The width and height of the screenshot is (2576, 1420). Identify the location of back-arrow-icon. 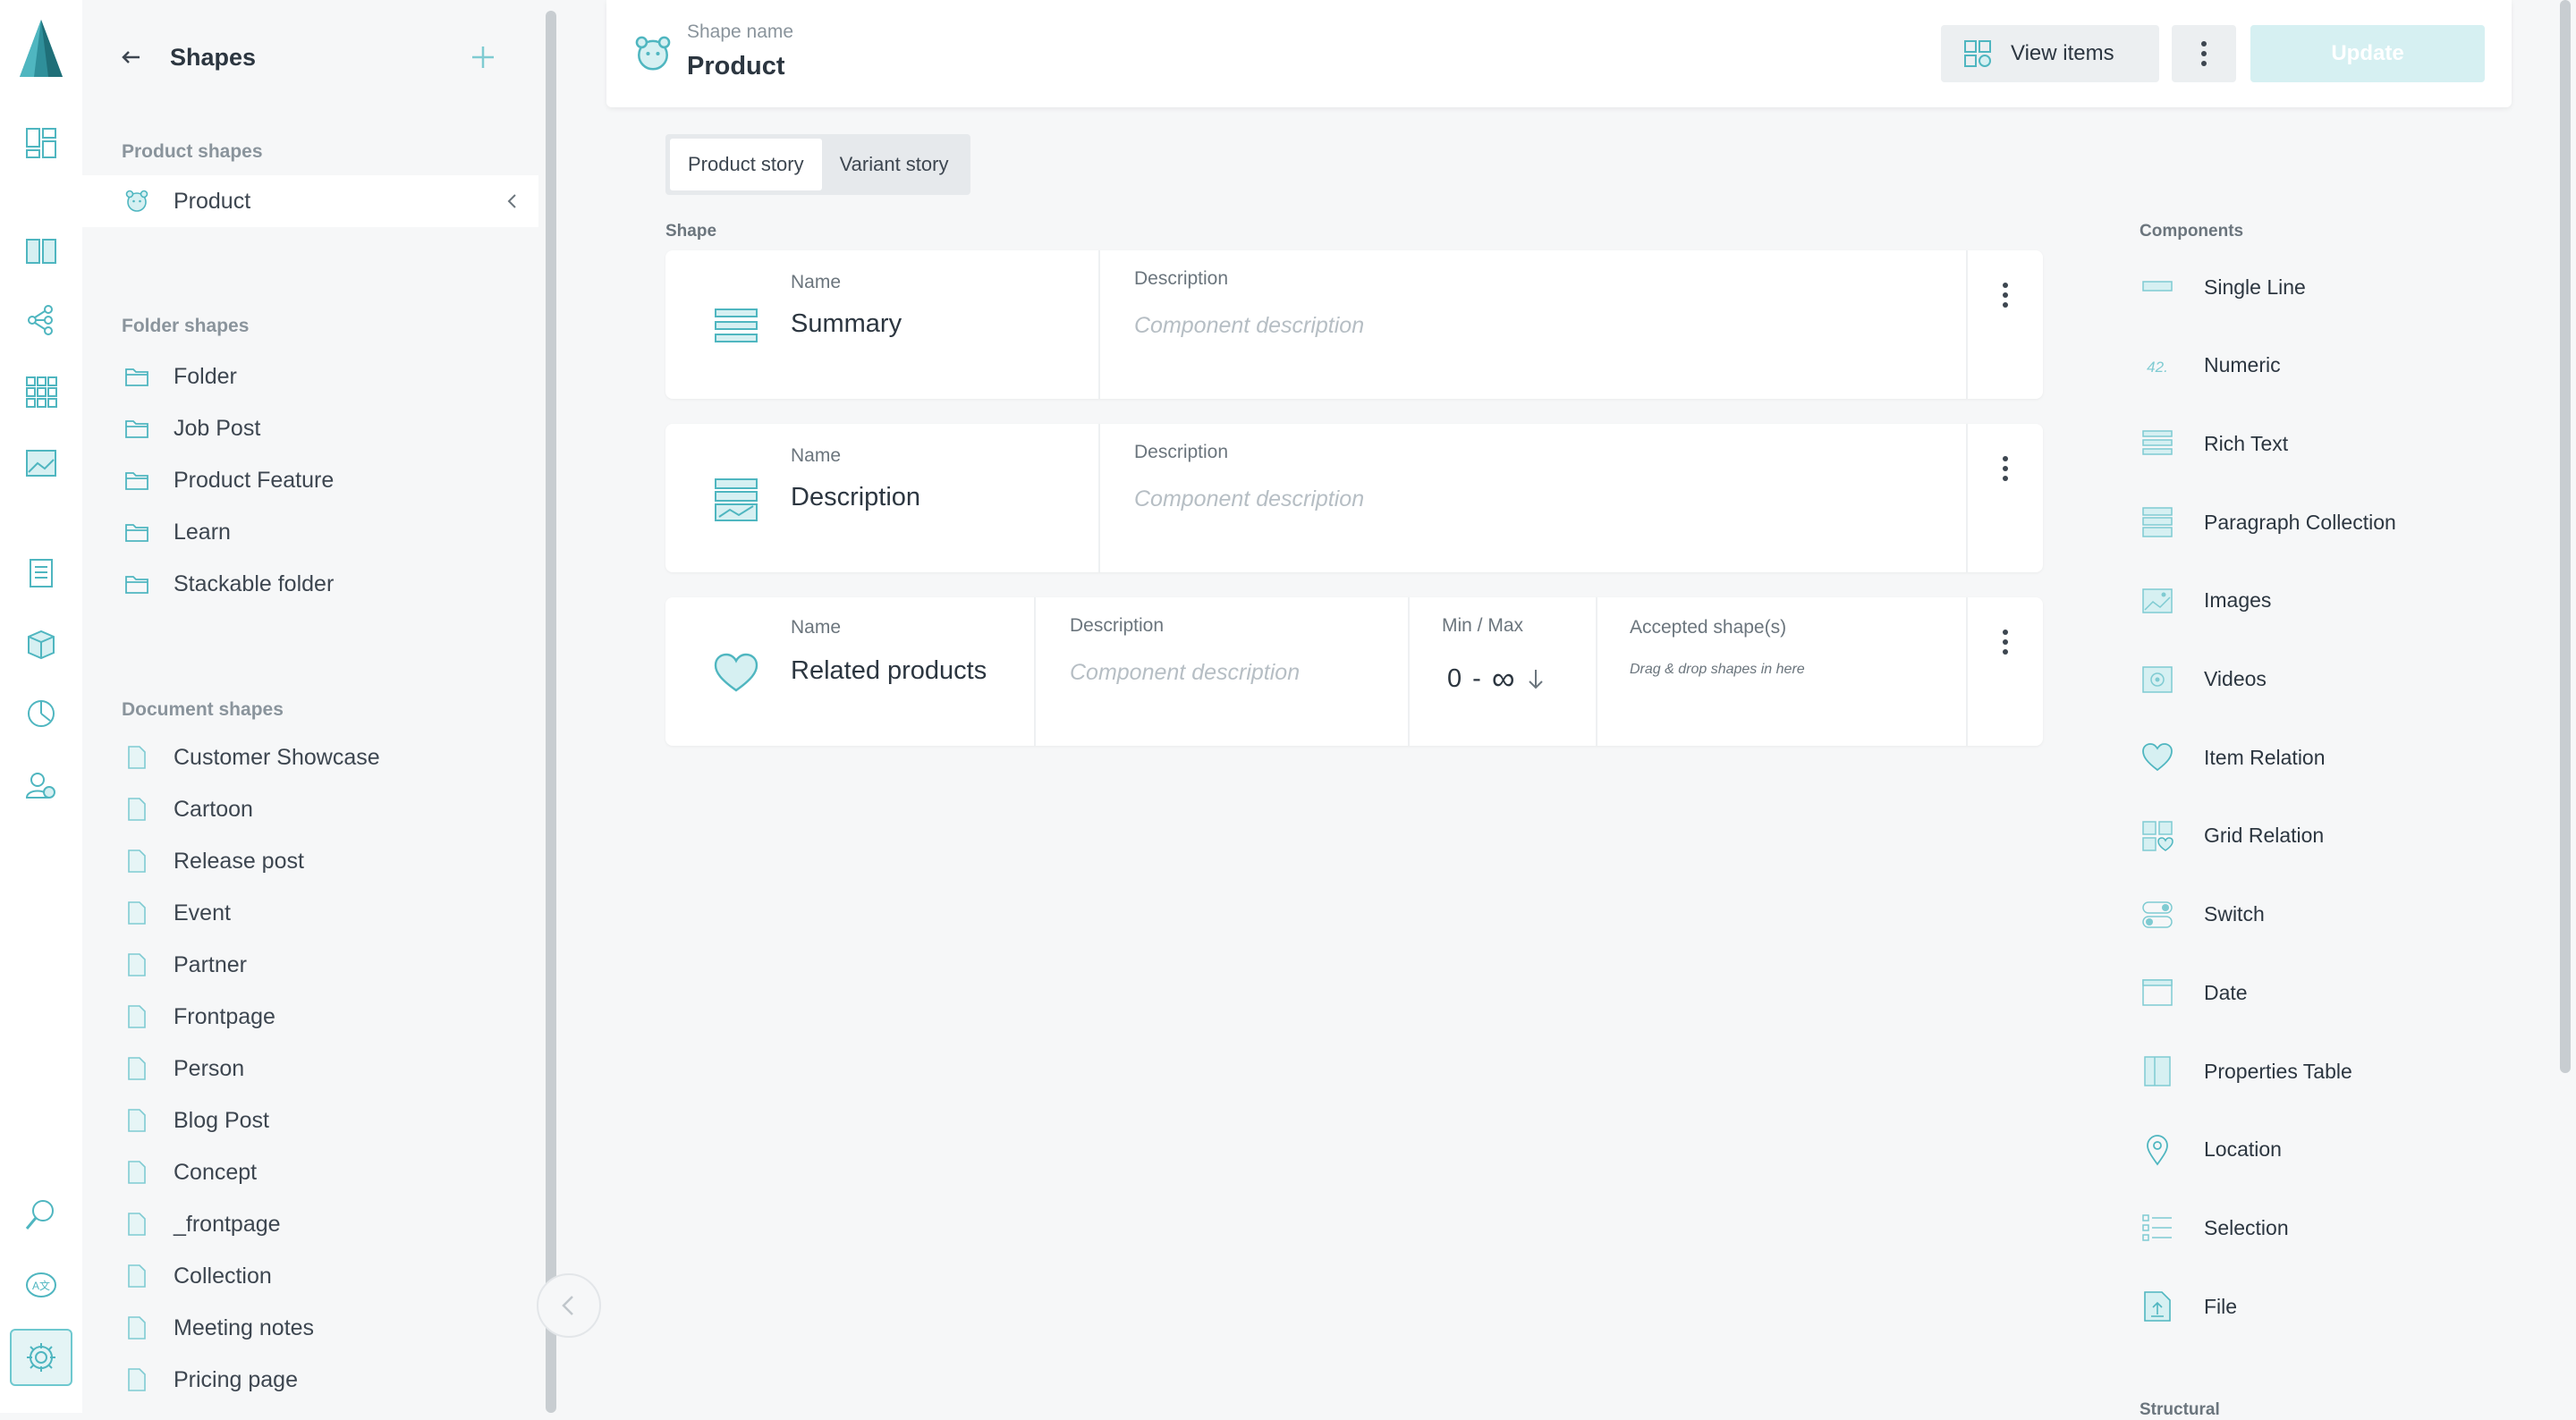
(131, 57).